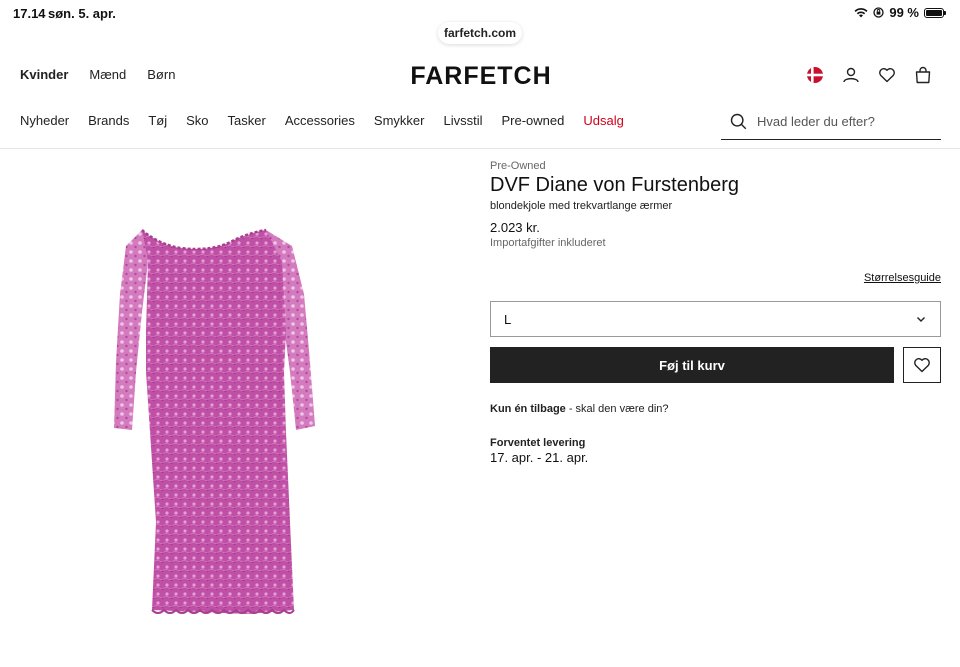 Image resolution: width=960 pixels, height=667 pixels. What do you see at coordinates (161, 74) in the screenshot?
I see `gender-nav-kids: Børn` at bounding box center [161, 74].